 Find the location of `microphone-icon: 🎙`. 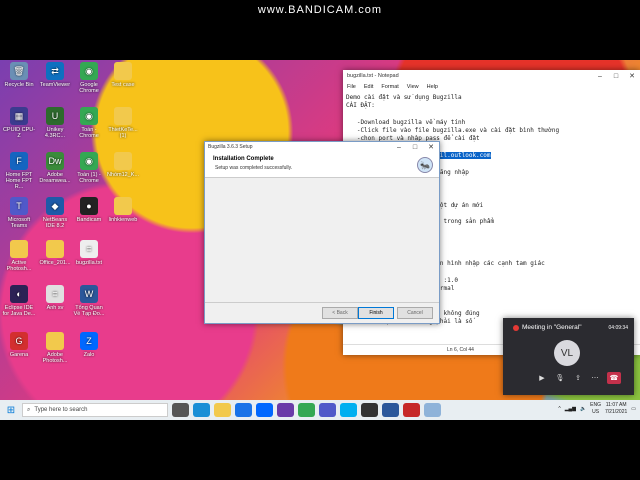

microphone-icon: 🎙 is located at coordinates (560, 378).